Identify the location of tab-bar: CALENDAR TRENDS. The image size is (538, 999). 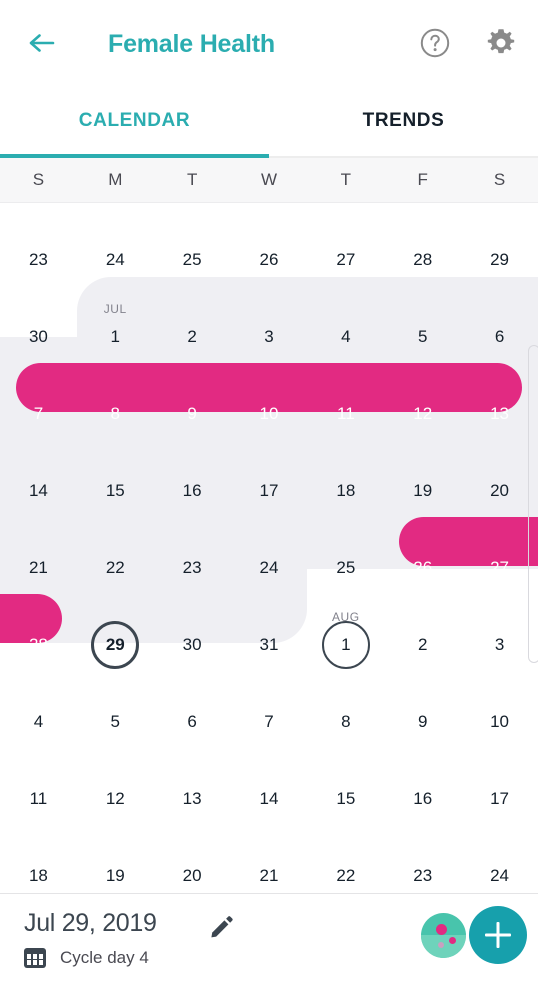
(269, 122).